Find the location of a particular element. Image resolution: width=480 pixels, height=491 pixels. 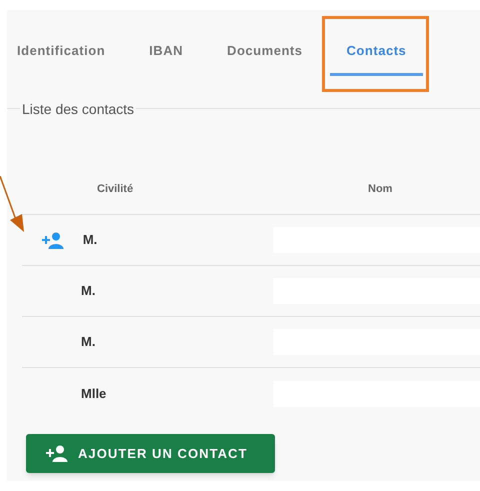

column-header: Nom is located at coordinates (380, 190).